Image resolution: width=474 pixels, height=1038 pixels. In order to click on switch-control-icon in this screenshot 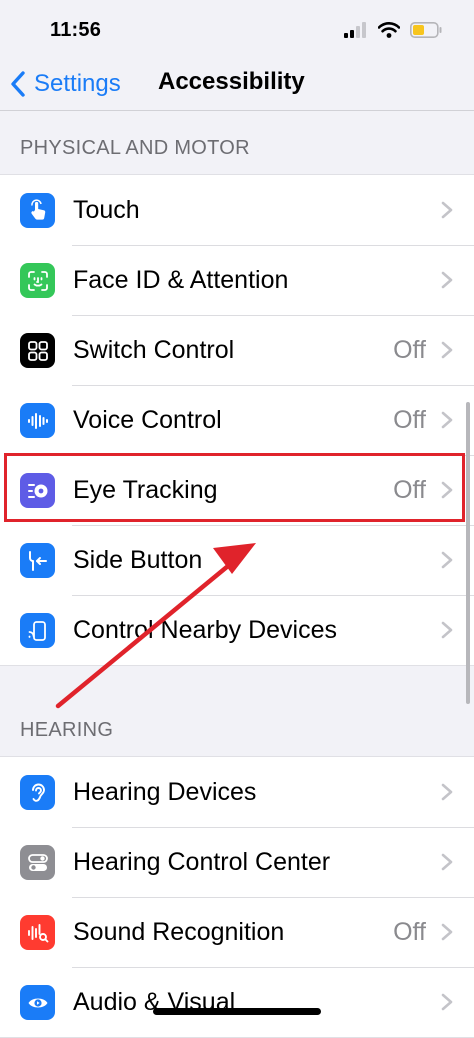, I will do `click(37, 350)`.